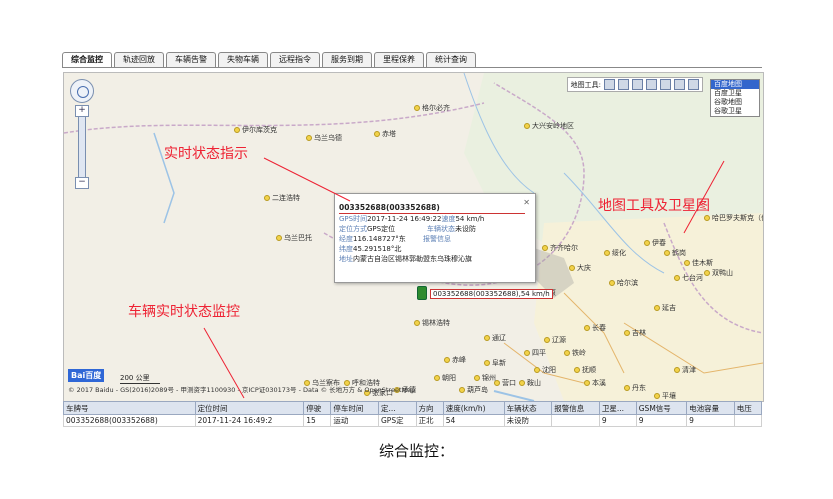  What do you see at coordinates (710, 408) in the screenshot?
I see `column-header: 电池容量` at bounding box center [710, 408].